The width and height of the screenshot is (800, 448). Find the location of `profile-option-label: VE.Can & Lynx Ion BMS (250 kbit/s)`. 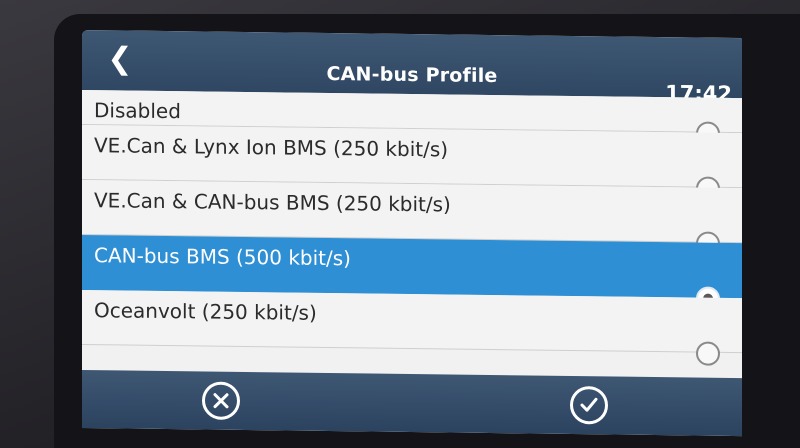

profile-option-label: VE.Can & Lynx Ion BMS (250 kbit/s) is located at coordinates (271, 147).